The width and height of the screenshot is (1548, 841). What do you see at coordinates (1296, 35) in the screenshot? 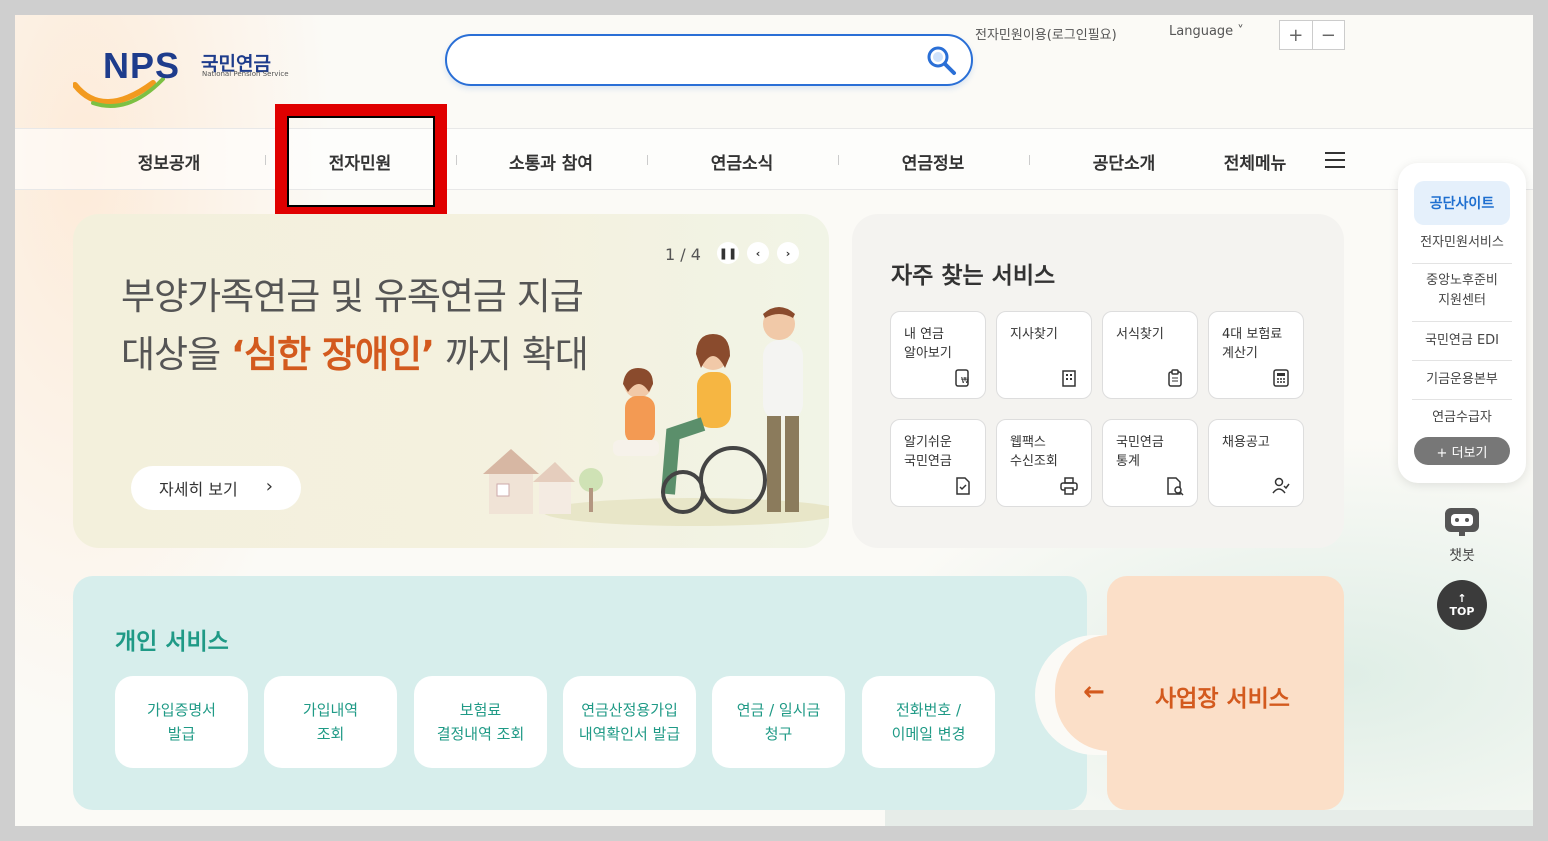
I see `zoom-in-button: +` at bounding box center [1296, 35].